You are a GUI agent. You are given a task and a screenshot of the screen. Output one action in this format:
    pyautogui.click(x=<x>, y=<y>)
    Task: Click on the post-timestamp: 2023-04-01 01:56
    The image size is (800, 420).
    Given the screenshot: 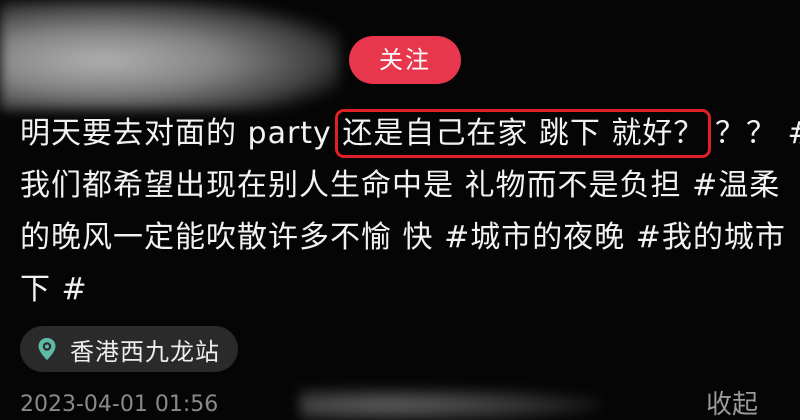 What is the action you would take?
    pyautogui.click(x=119, y=404)
    